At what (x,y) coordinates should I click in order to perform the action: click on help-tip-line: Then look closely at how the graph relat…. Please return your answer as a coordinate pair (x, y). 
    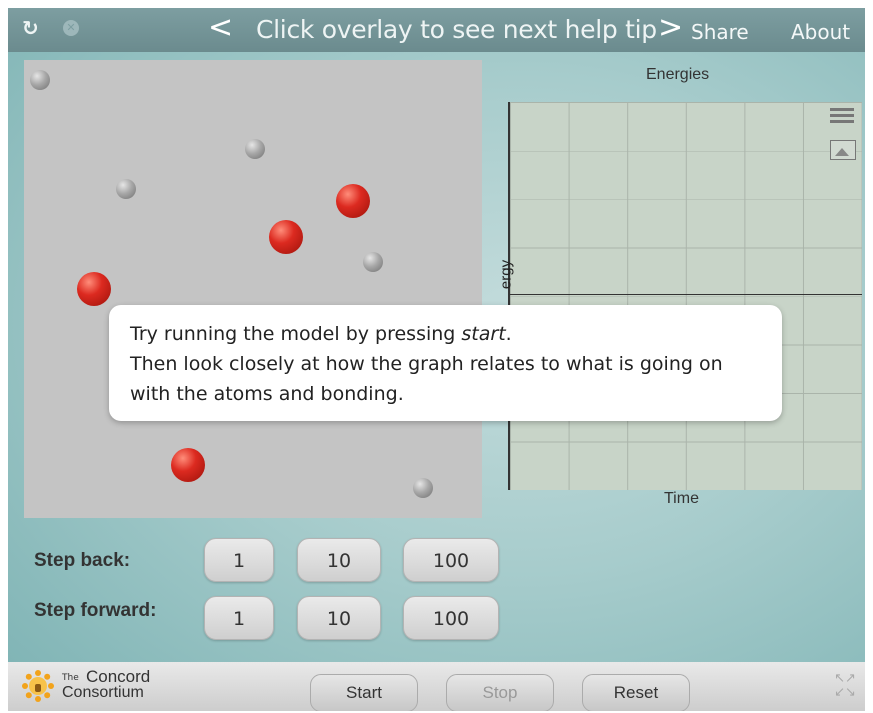
    Looking at the image, I should click on (426, 364).